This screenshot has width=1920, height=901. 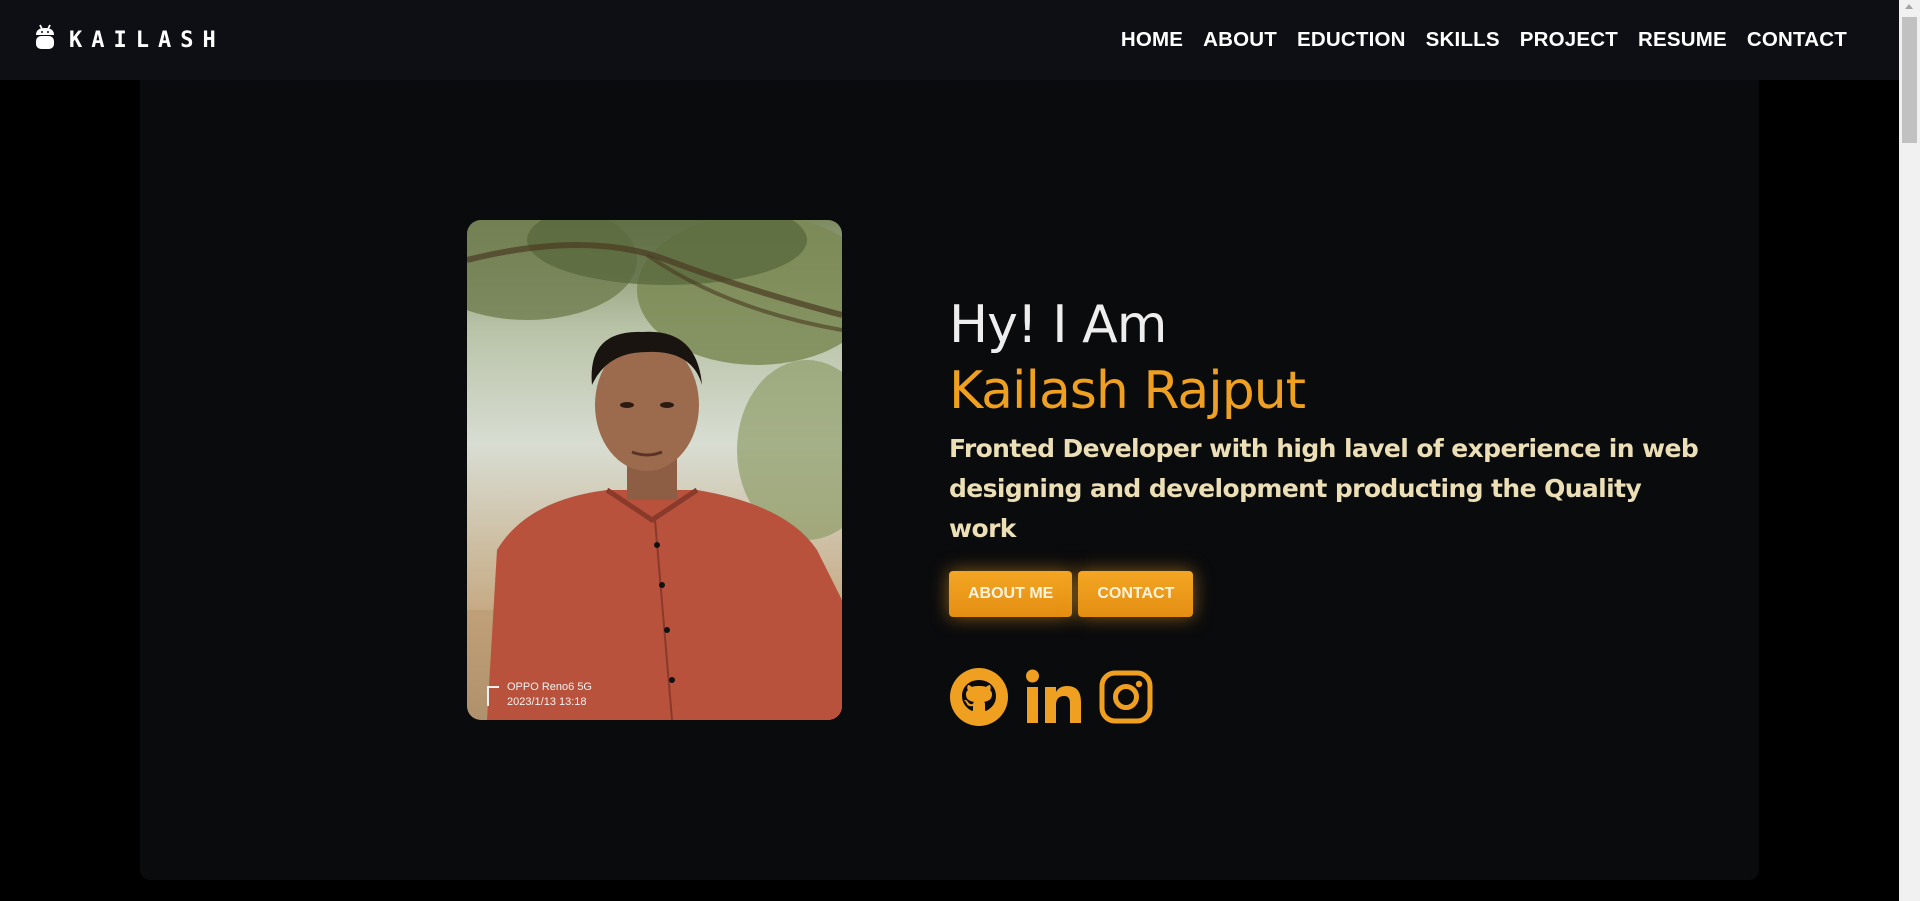 I want to click on brand: KAILASH, so click(x=129, y=40).